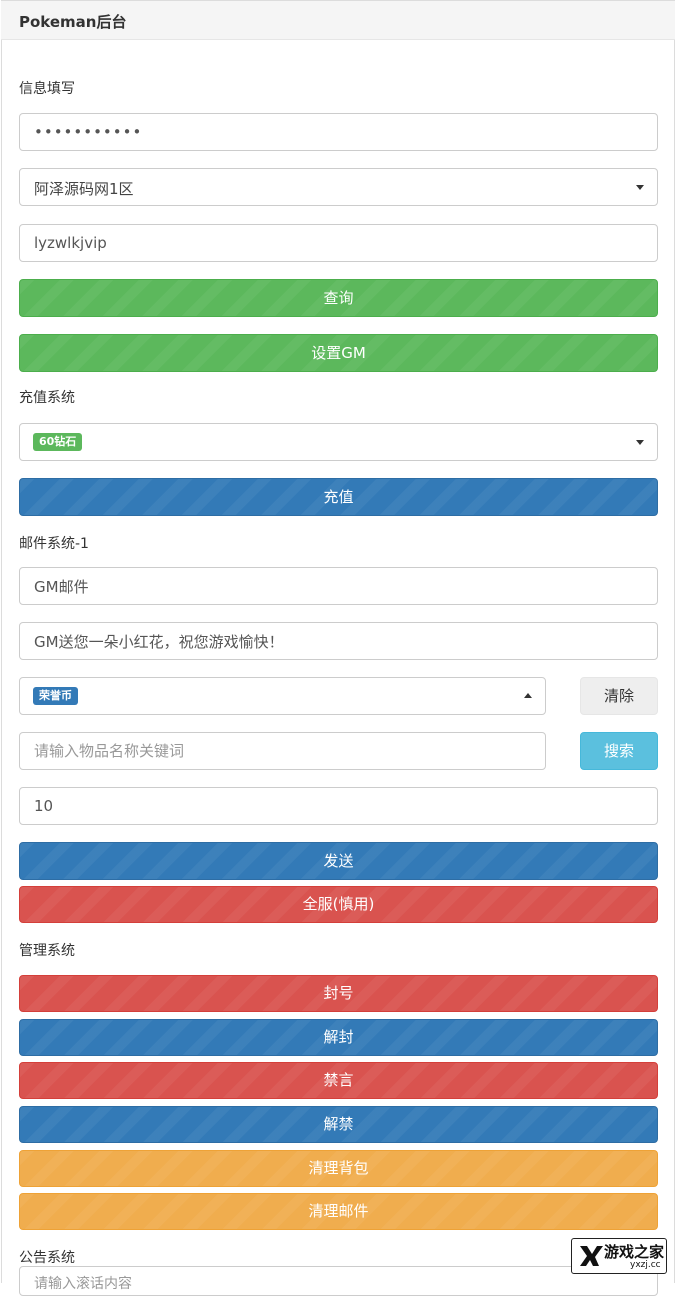 The image size is (677, 1296). Describe the element at coordinates (338, 1211) in the screenshot. I see `clear-mail-button: 清理邮件` at that location.